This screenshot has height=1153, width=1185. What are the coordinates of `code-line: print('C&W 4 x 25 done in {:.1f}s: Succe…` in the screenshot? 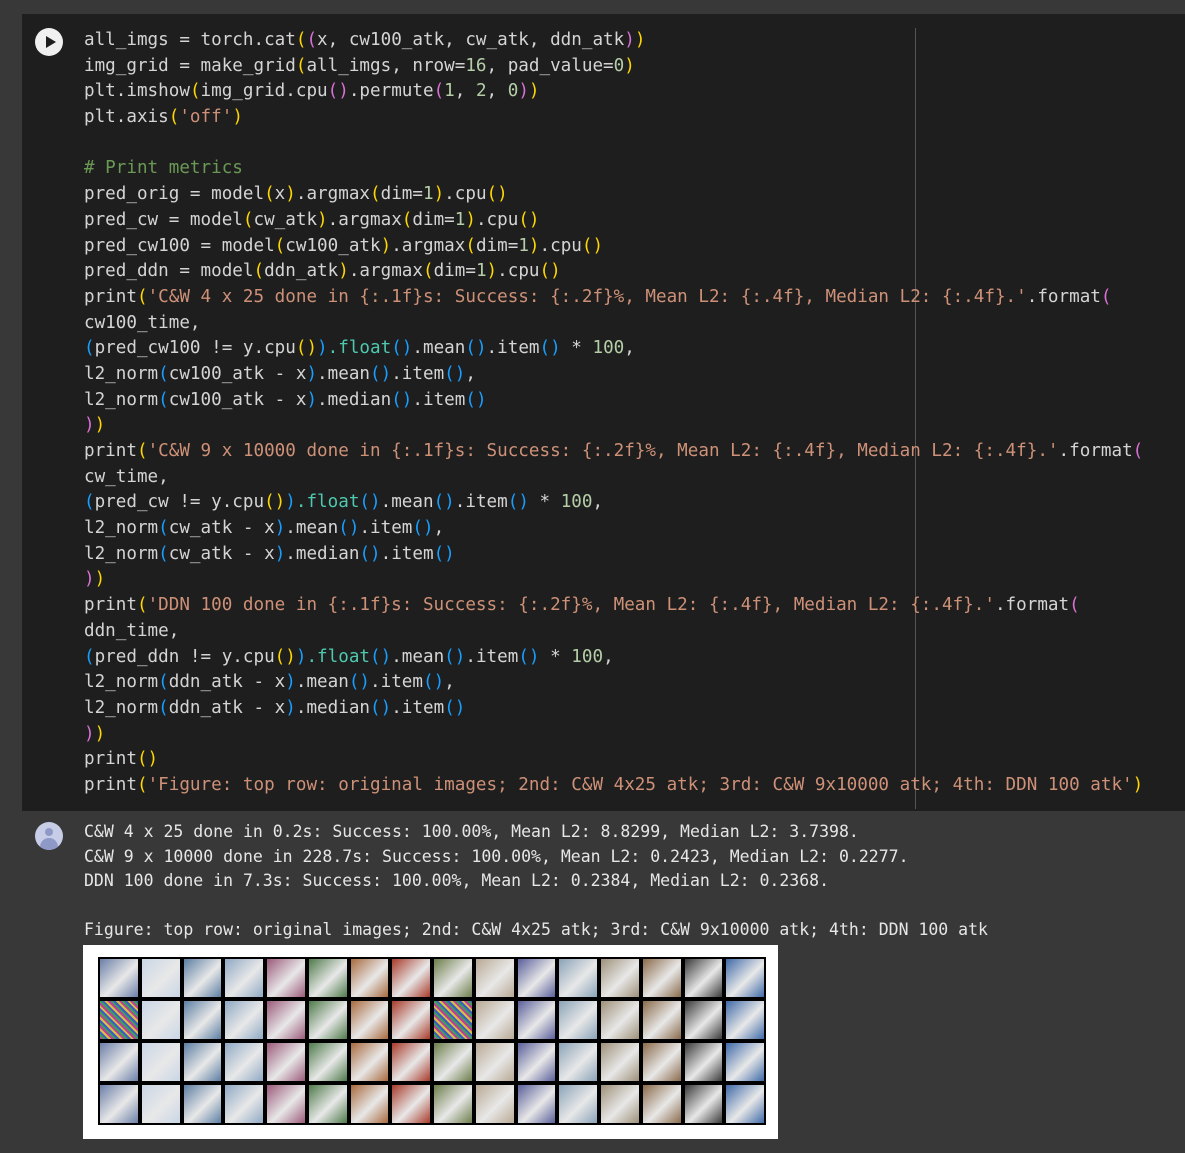 It's located at (598, 296).